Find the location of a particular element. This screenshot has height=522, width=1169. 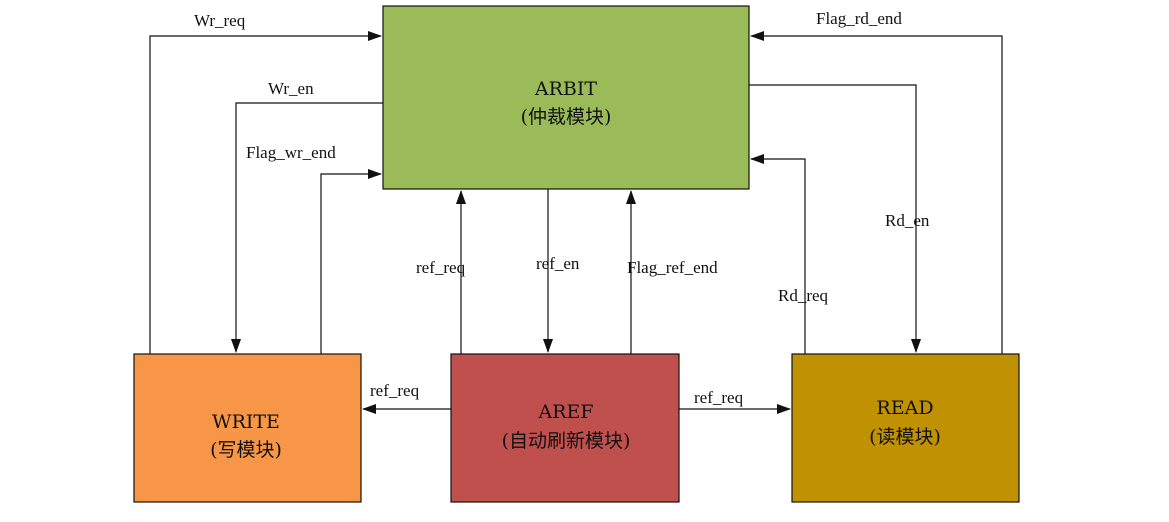

ref-req-up-label: ref_req is located at coordinates (441, 267).